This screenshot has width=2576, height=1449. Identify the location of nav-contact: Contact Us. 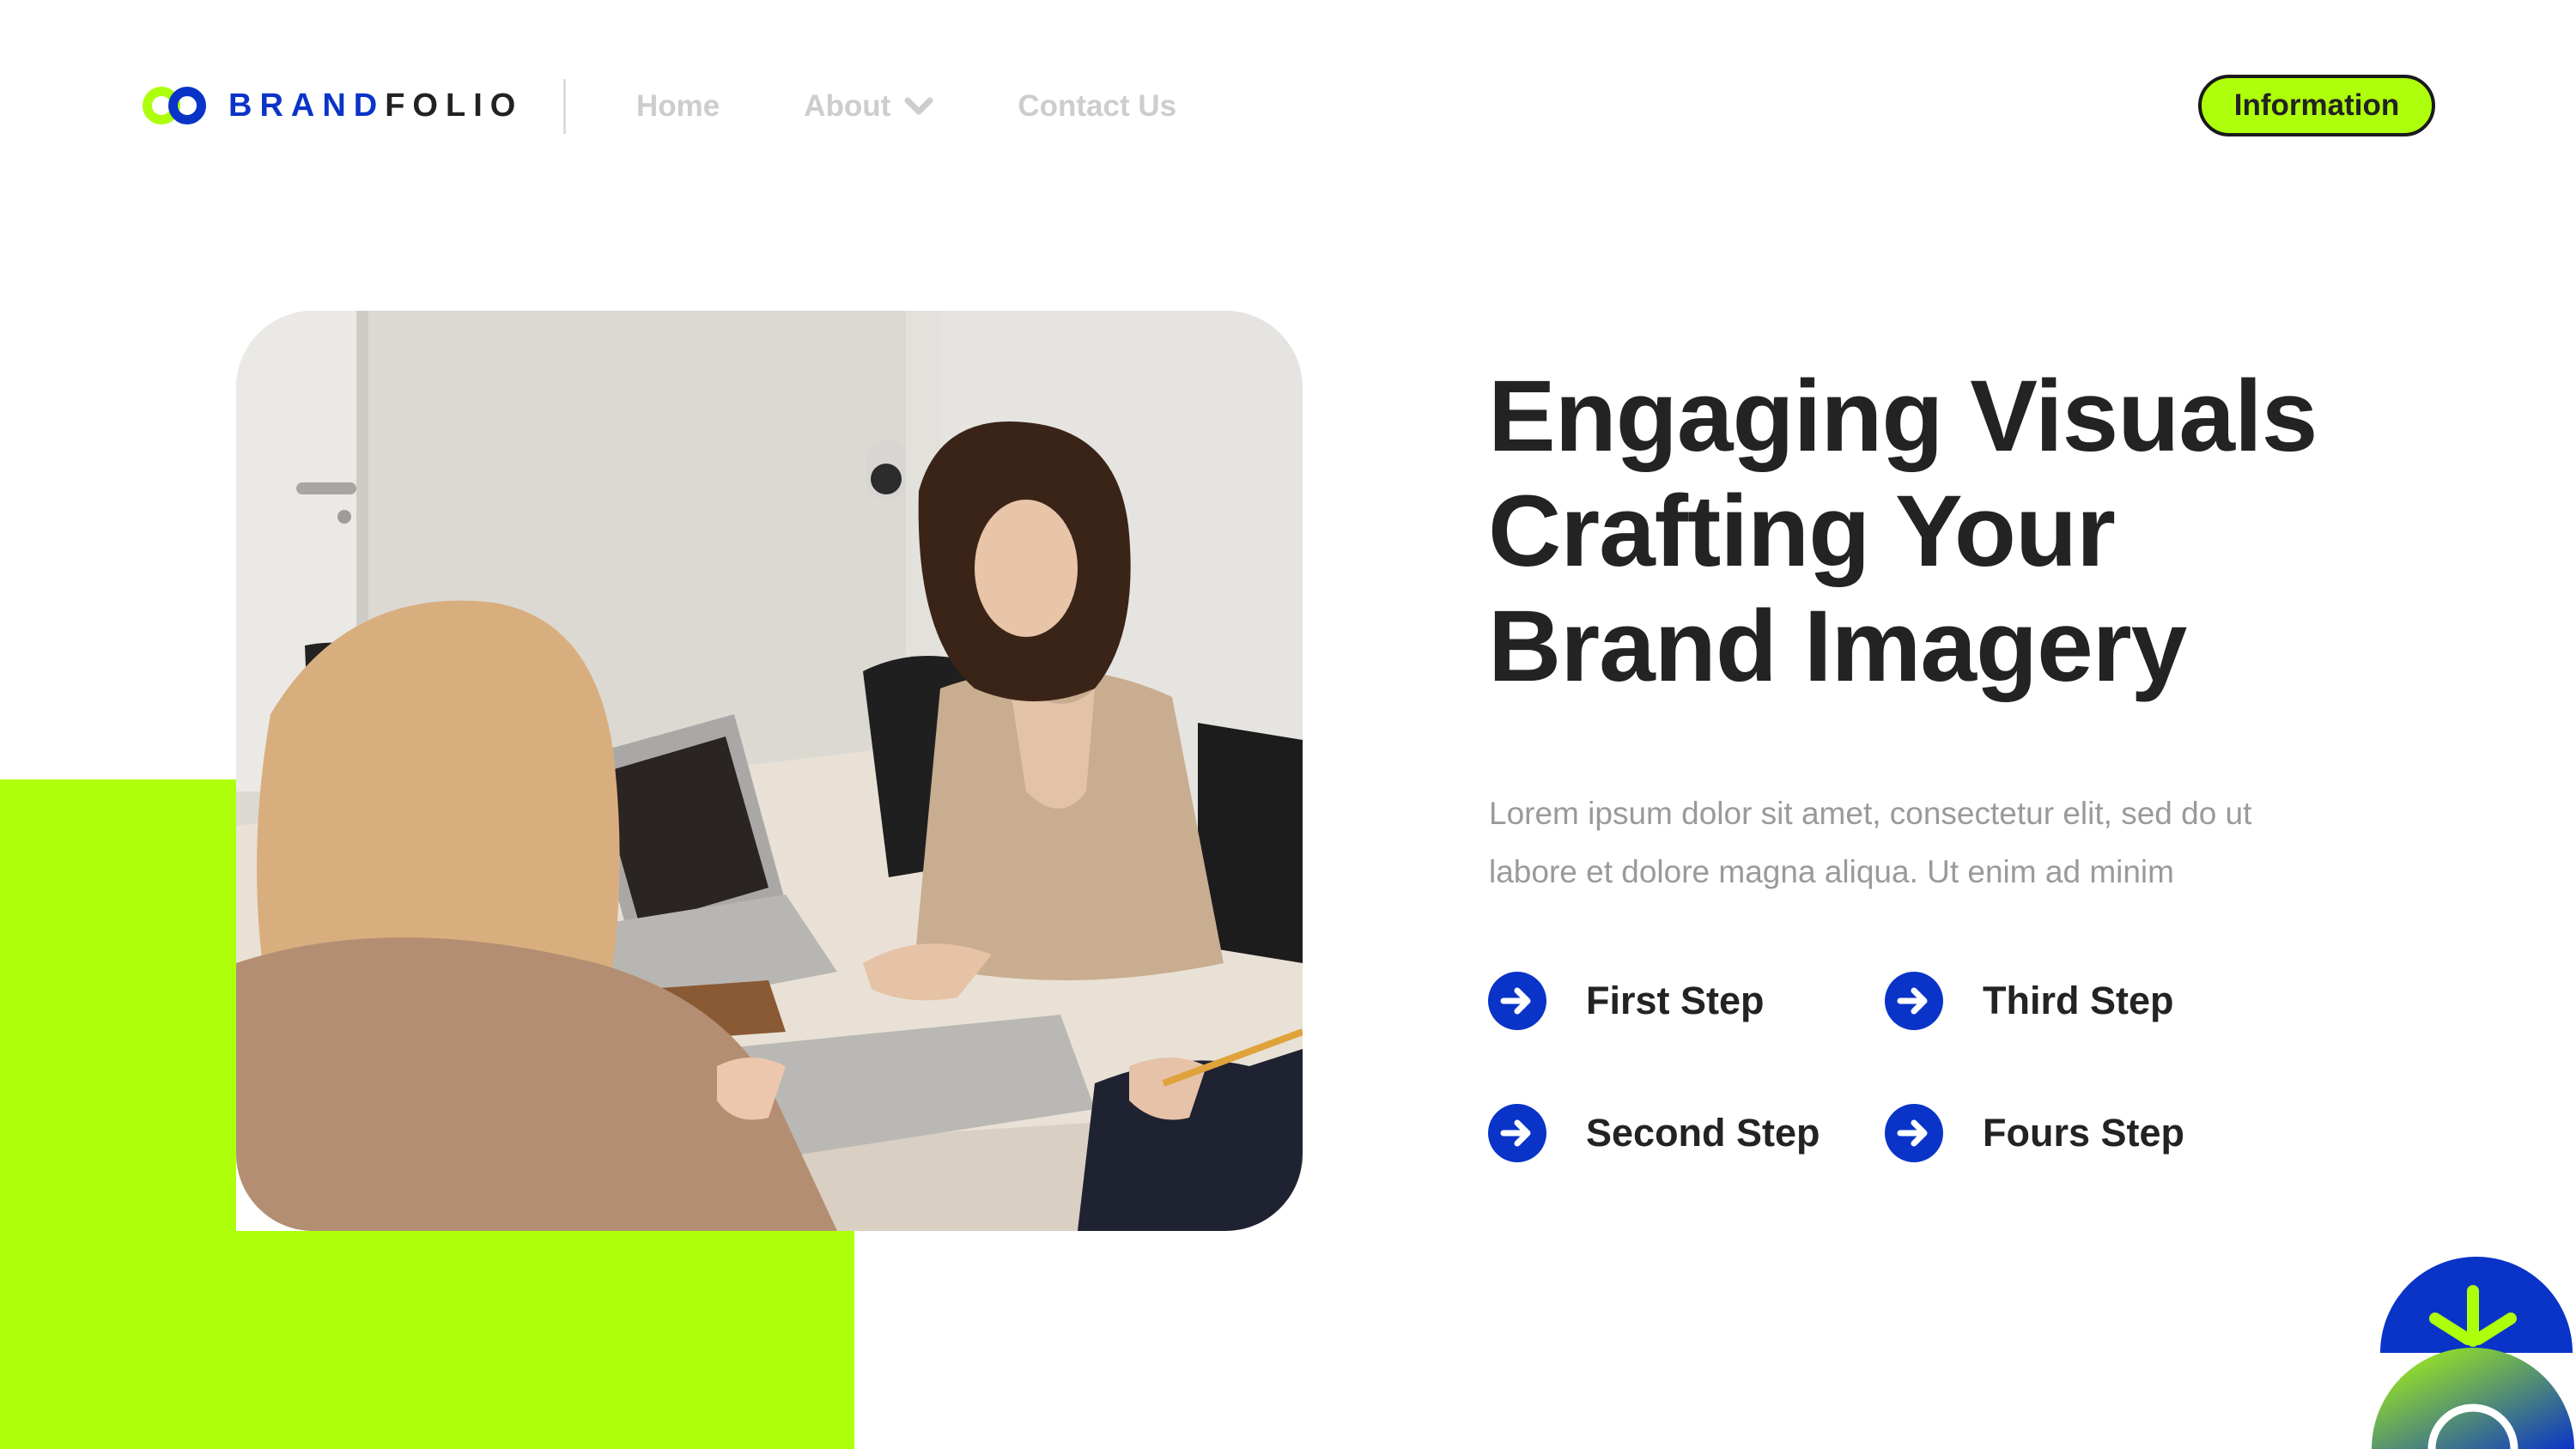
(1097, 106).